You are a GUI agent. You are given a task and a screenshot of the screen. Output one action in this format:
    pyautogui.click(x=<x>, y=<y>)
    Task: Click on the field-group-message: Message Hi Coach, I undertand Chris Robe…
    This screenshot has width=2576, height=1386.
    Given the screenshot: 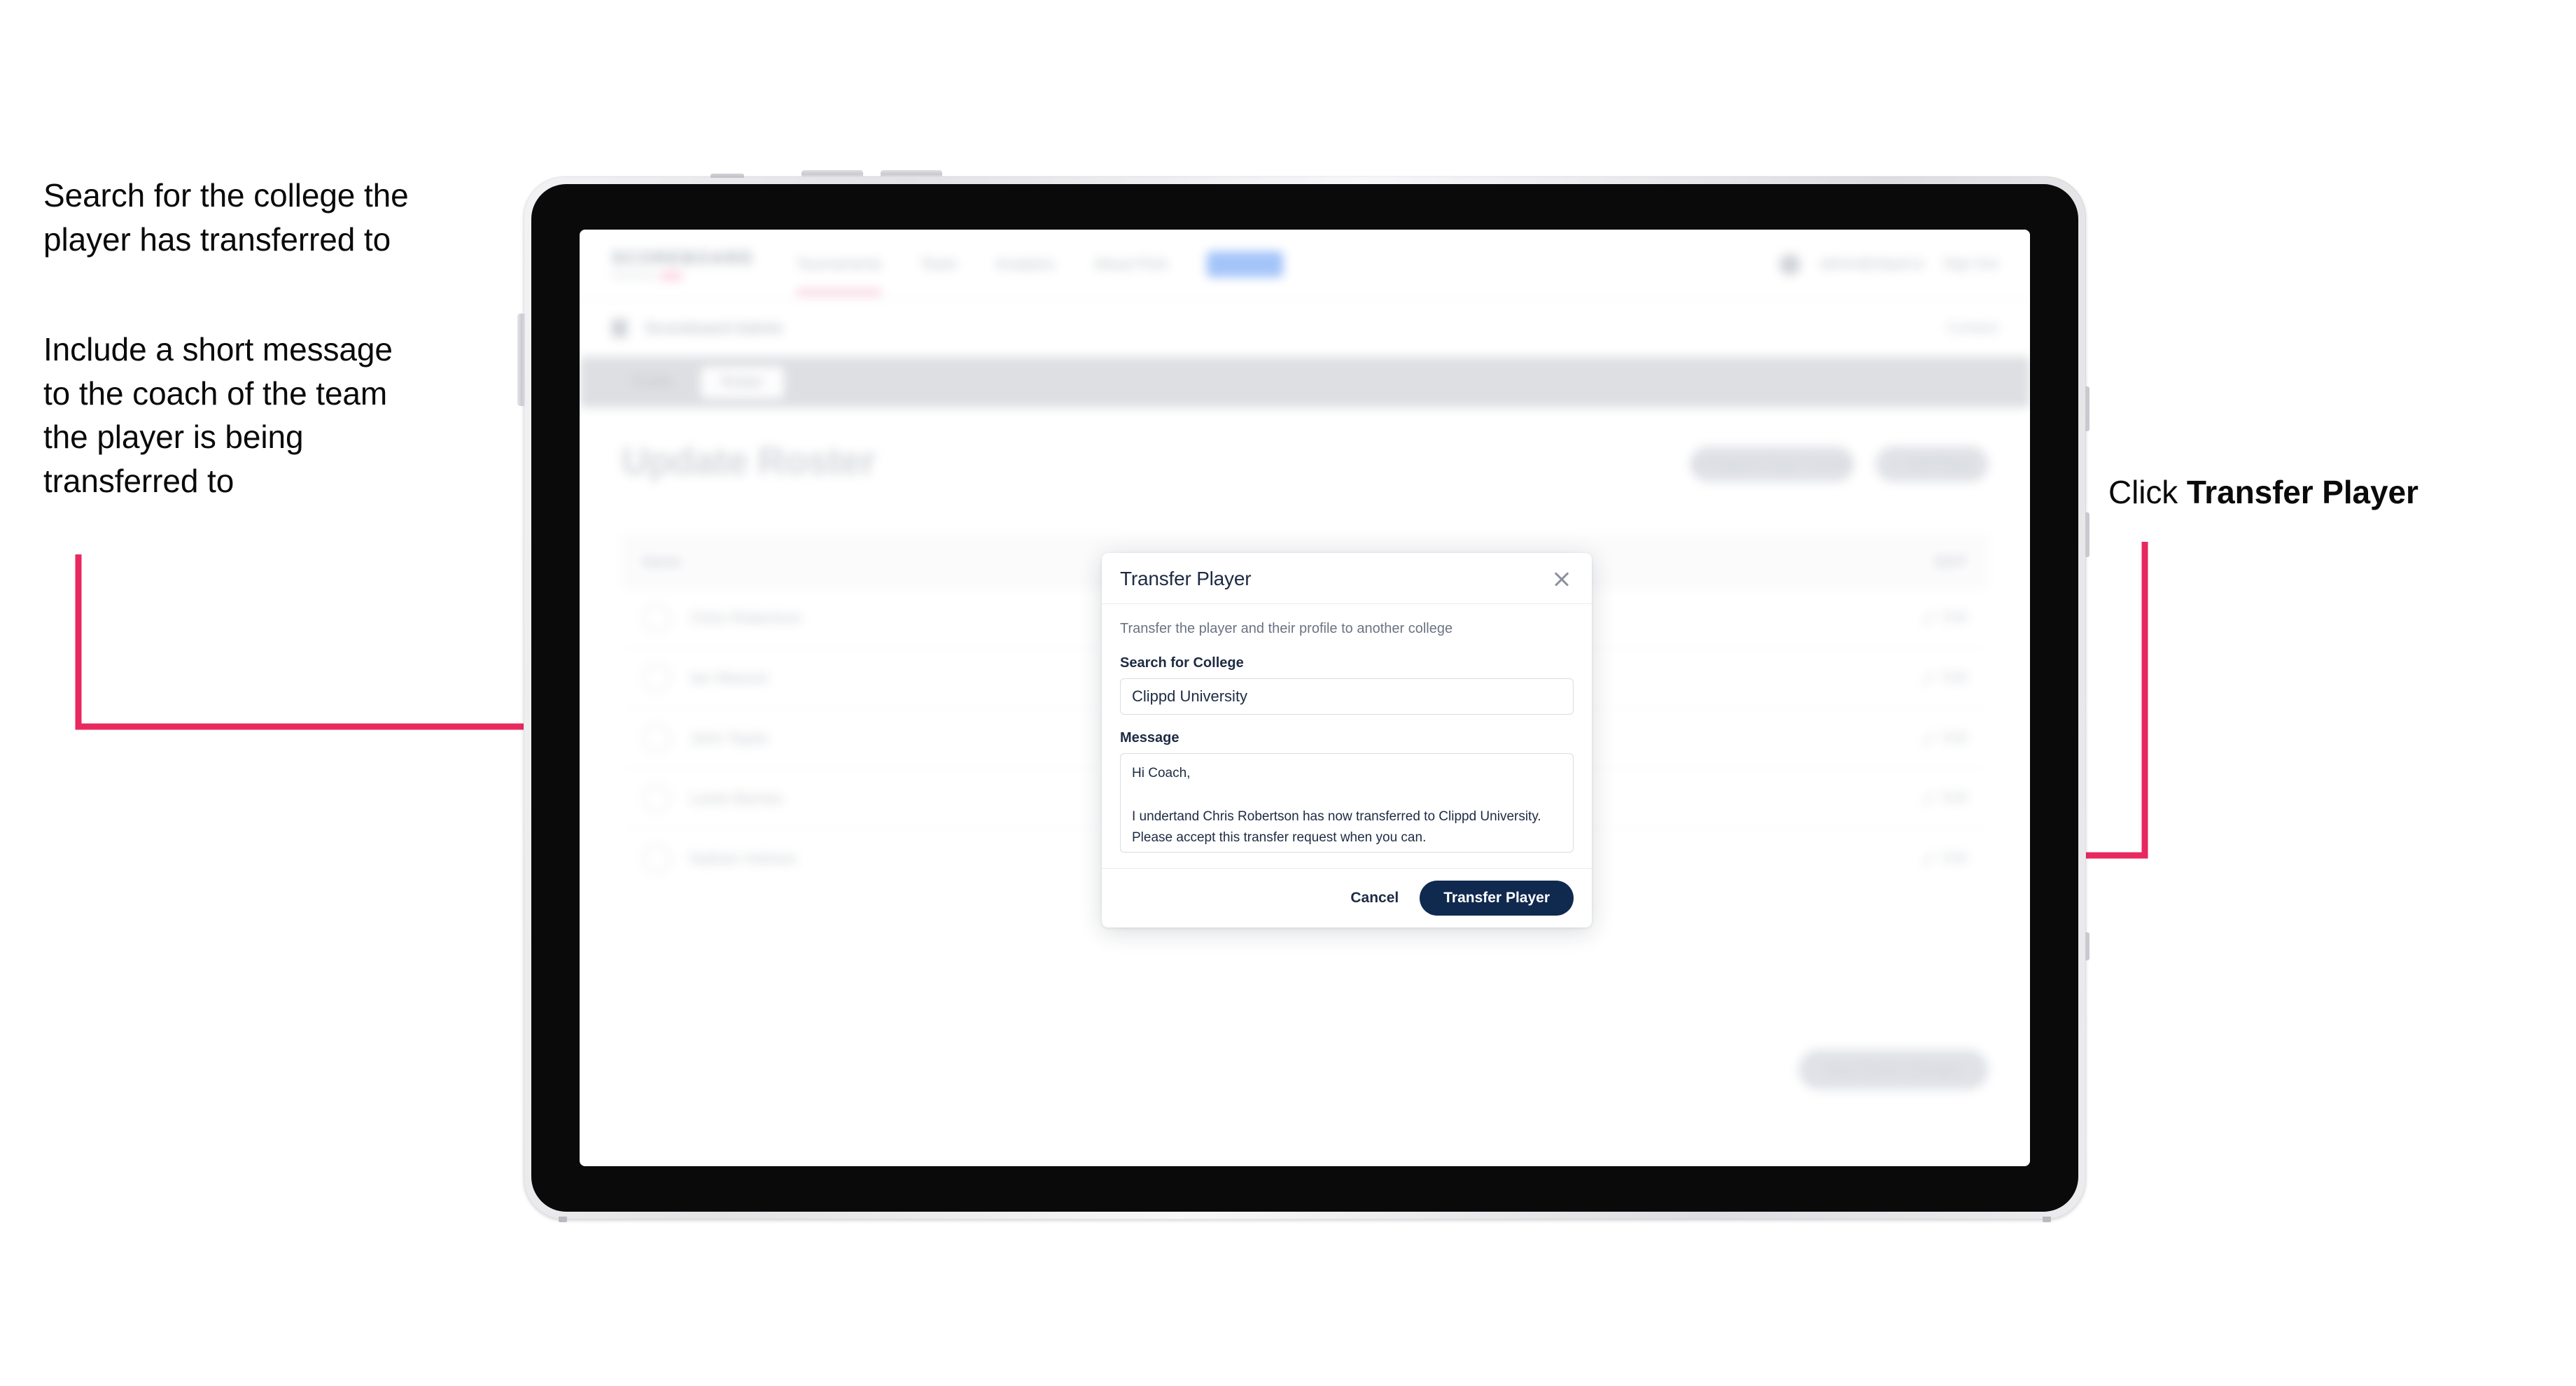 What is the action you would take?
    pyautogui.click(x=1347, y=791)
    